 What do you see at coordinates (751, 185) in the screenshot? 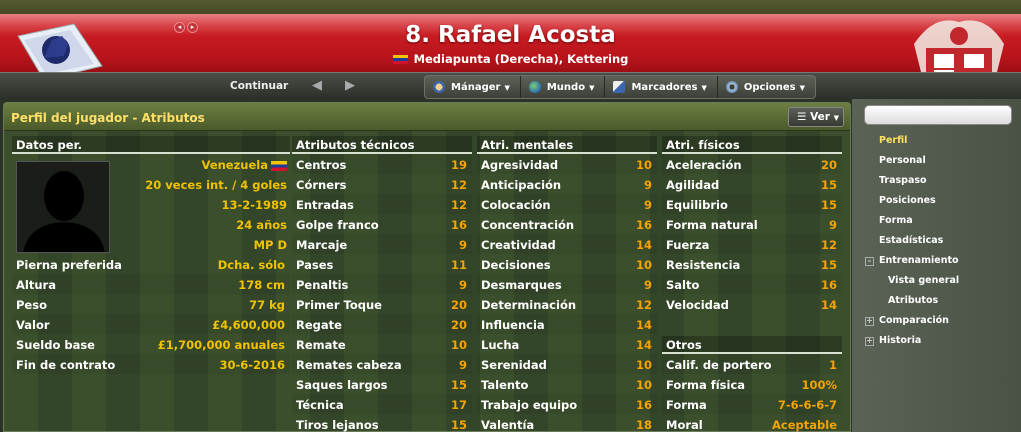
I see `attribute-row: Agilidad 15` at bounding box center [751, 185].